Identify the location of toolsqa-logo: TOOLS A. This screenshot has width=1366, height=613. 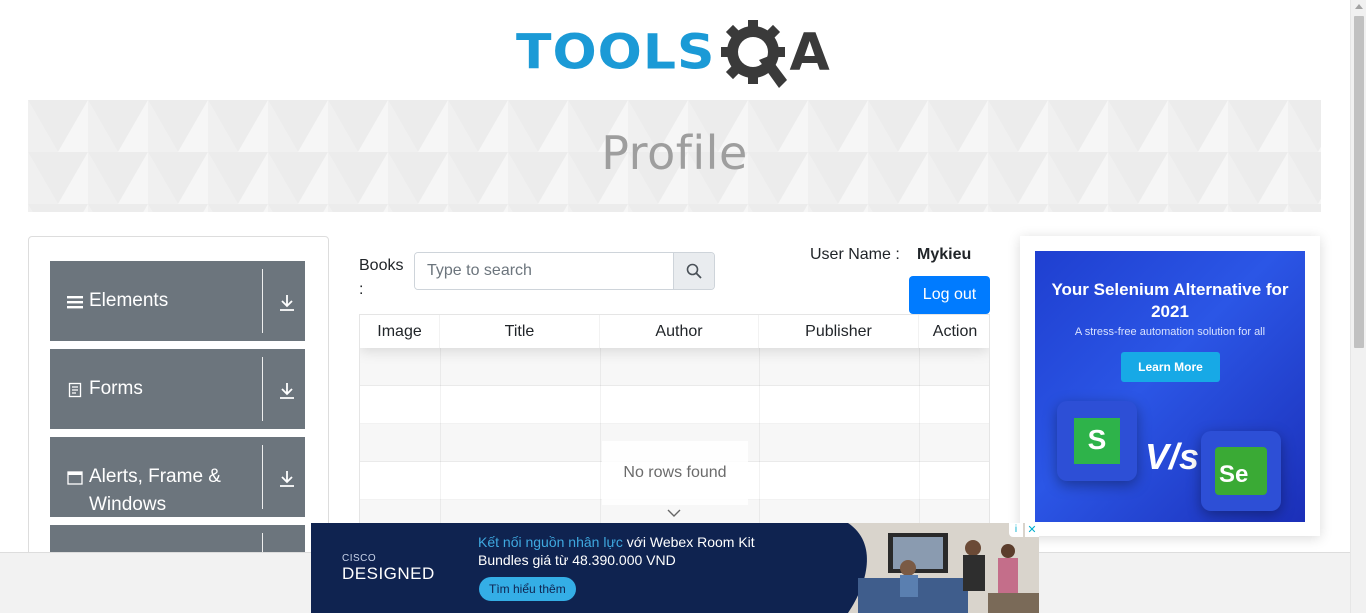
(673, 53).